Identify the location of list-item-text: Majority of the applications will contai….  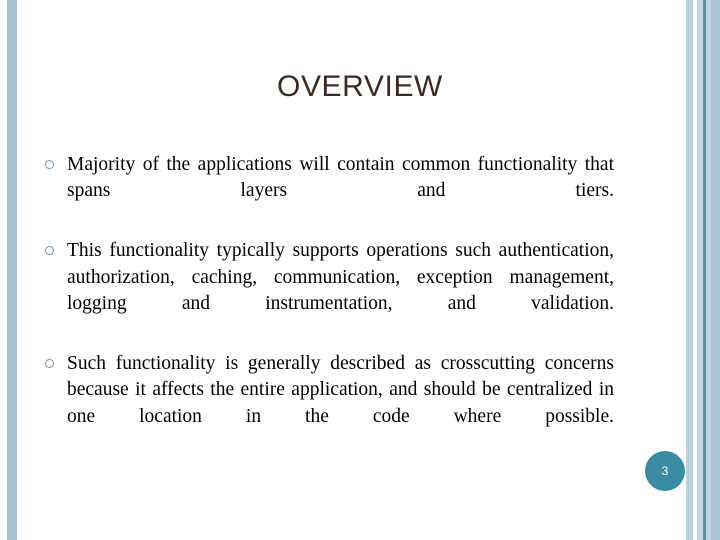
(340, 178).